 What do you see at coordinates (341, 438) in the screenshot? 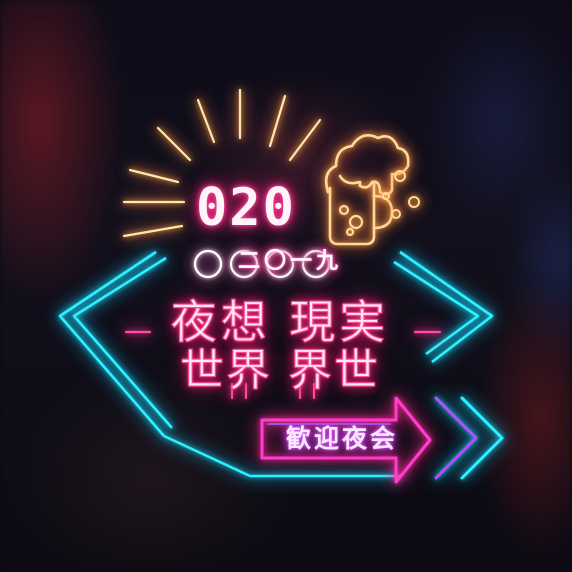
I see `welcome-label: 歓迎夜会` at bounding box center [341, 438].